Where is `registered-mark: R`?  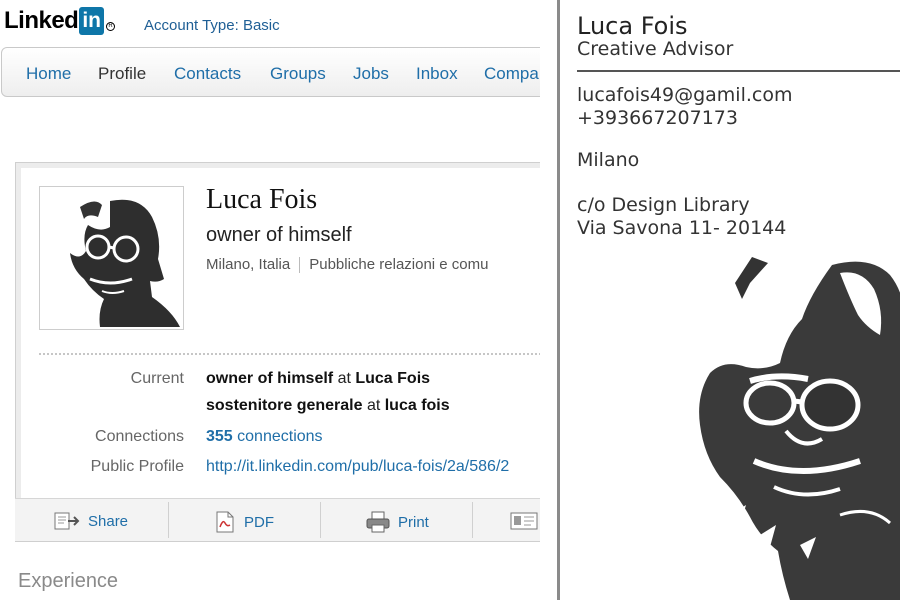 registered-mark: R is located at coordinates (111, 26).